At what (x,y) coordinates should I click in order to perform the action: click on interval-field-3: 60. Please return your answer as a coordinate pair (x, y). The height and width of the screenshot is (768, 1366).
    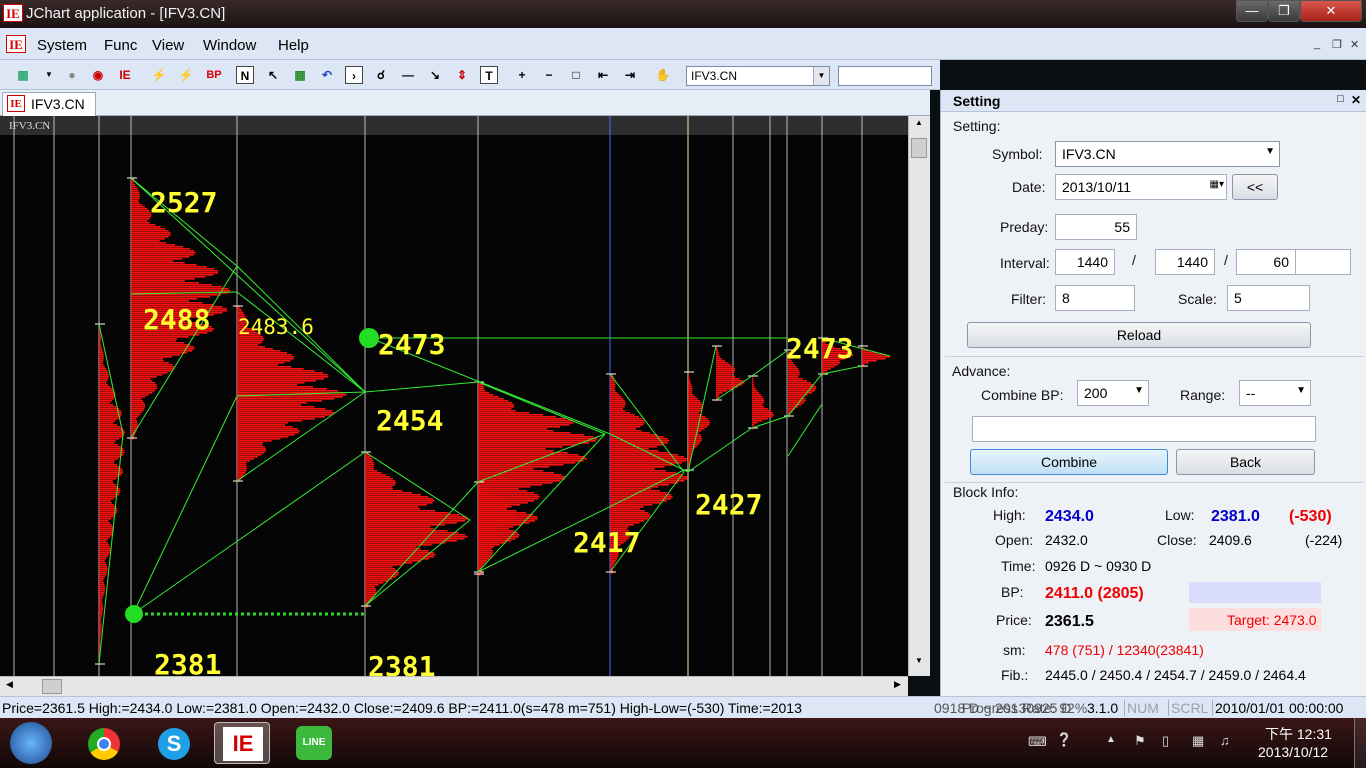
    Looking at the image, I should click on (1266, 262).